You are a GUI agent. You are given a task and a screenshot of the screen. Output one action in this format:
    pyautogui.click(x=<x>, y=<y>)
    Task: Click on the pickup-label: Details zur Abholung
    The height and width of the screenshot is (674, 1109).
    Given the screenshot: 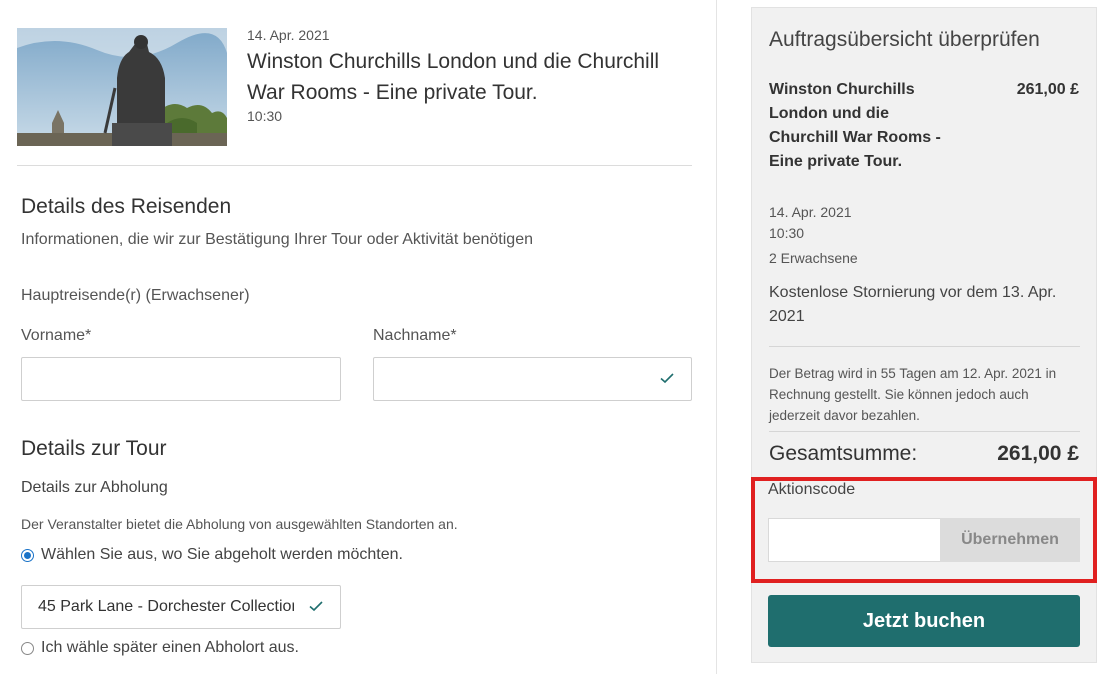 What is the action you would take?
    pyautogui.click(x=94, y=487)
    